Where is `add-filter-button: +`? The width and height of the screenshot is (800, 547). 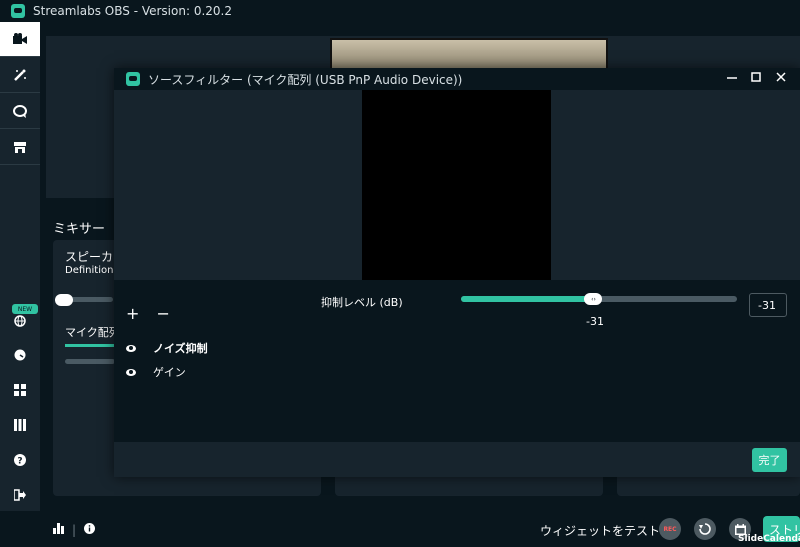
add-filter-button: + is located at coordinates (132, 313).